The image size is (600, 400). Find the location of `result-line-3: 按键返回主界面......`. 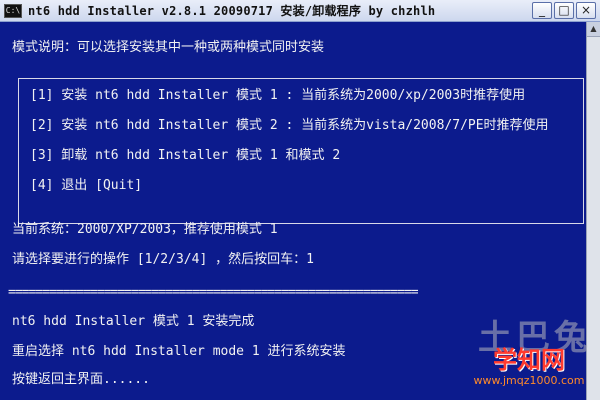

result-line-3: 按键返回主界面...... is located at coordinates (81, 379).